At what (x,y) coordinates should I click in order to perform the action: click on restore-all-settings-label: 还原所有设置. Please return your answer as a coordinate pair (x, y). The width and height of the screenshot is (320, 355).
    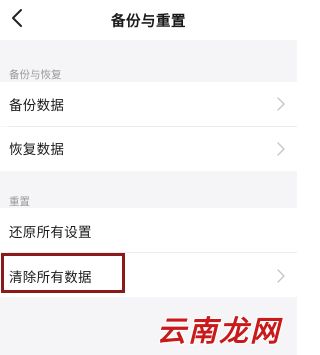
    Looking at the image, I should click on (50, 233).